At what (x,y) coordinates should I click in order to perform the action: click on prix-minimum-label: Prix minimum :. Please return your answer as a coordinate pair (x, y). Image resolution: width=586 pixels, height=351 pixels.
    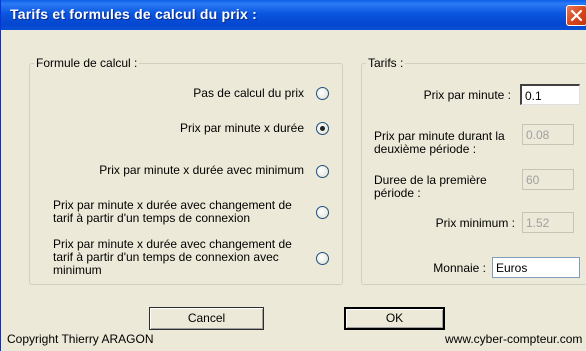
    Looking at the image, I should click on (475, 223).